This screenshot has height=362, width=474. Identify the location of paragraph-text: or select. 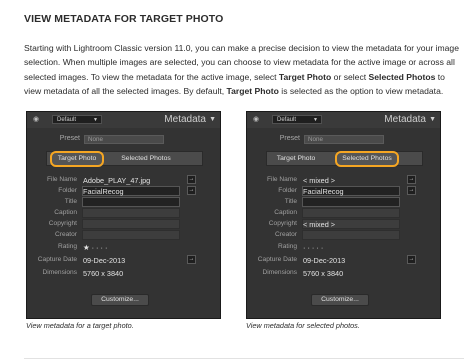
(350, 76).